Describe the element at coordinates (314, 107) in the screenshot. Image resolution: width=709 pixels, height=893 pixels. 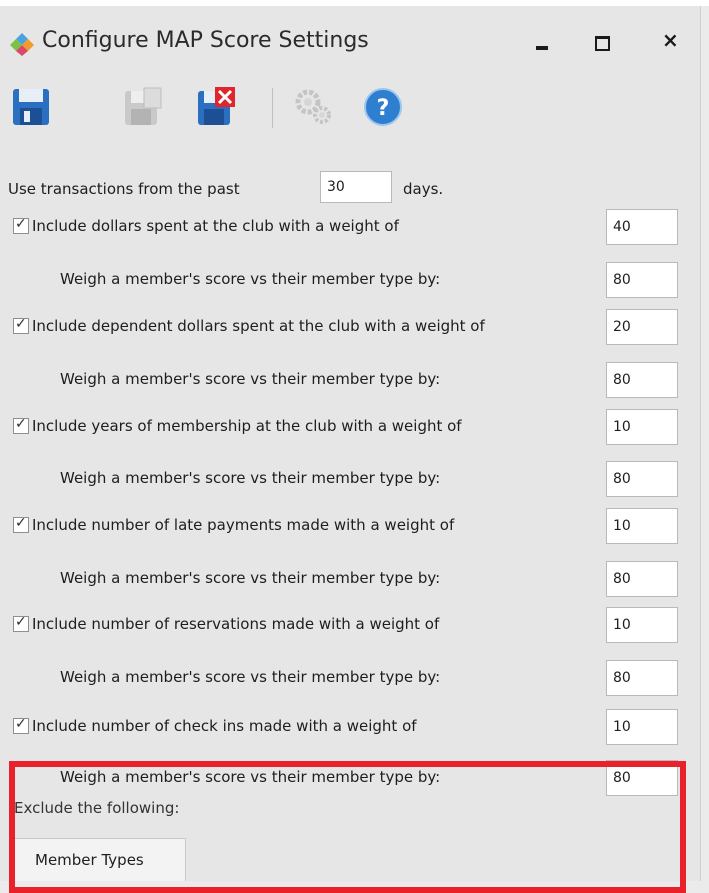
I see `settings-button` at that location.